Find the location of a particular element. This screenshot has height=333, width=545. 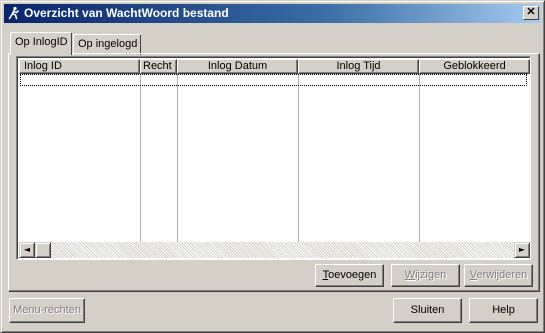

tab-label: Op InlogID is located at coordinates (41, 42).